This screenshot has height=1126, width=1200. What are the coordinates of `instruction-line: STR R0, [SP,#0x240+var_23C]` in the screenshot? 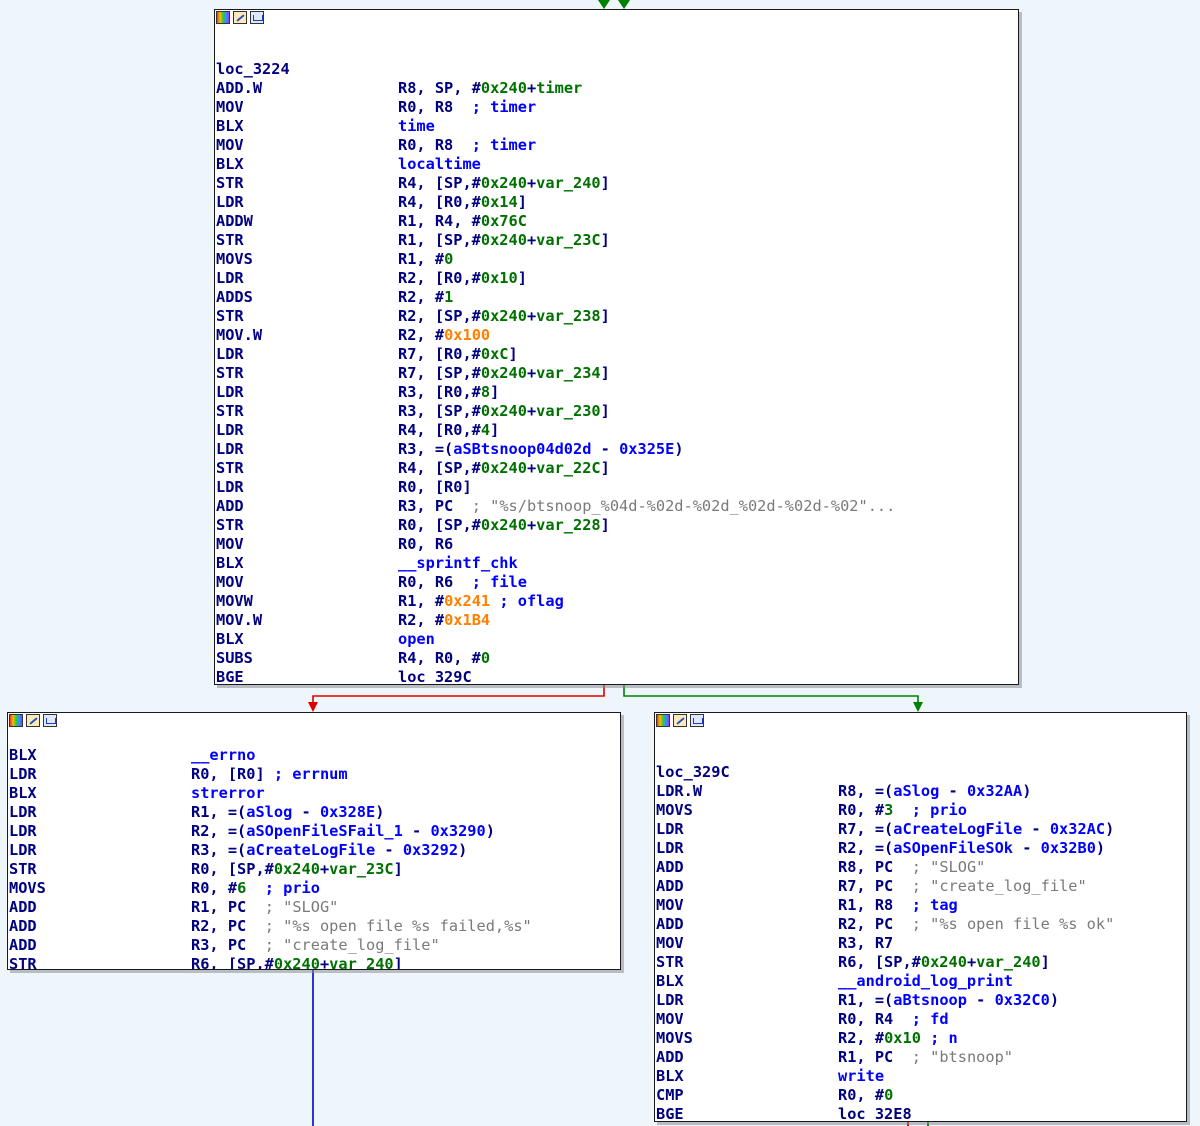 It's located at (314, 869).